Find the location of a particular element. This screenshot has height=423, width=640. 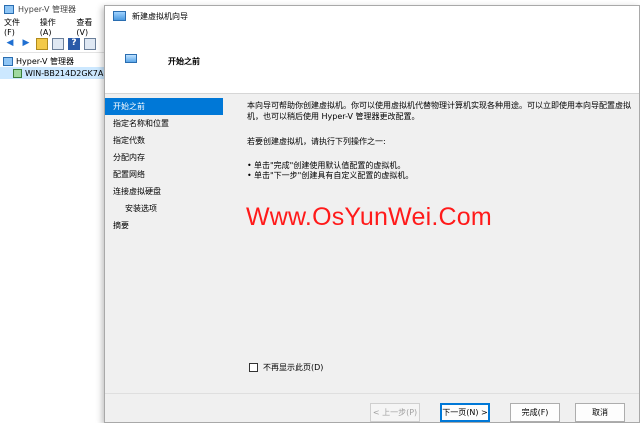

instruction-next: 单击"下一步"创建具有自定义配置的虚拟机。 is located at coordinates (440, 176).